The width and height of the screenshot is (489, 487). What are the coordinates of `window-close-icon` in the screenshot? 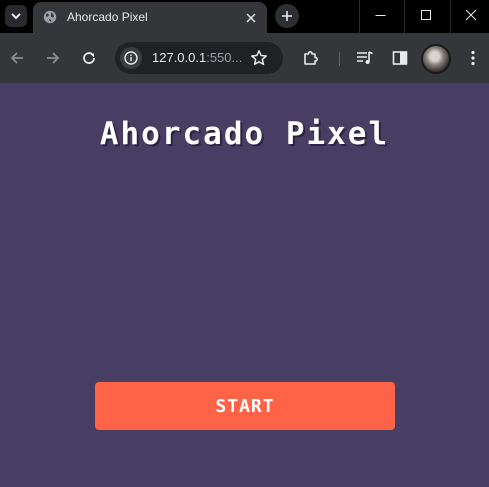 It's located at (471, 15).